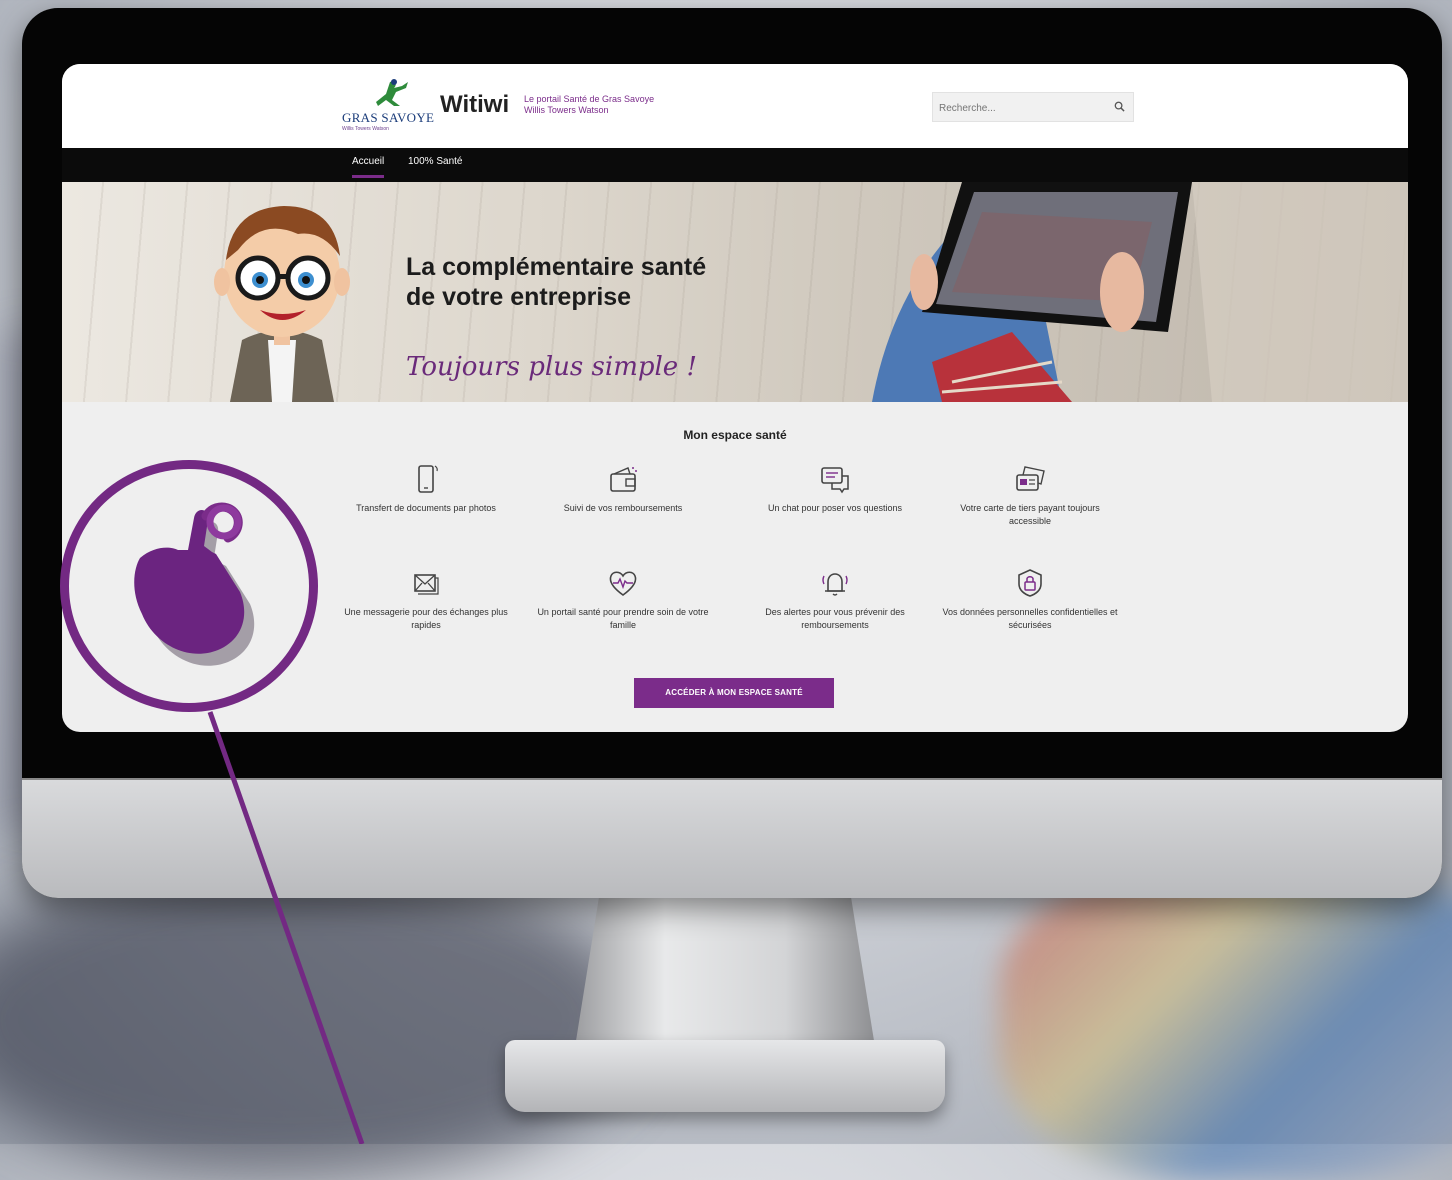 This screenshot has width=1452, height=1180. I want to click on runner-logo-icon, so click(392, 92).